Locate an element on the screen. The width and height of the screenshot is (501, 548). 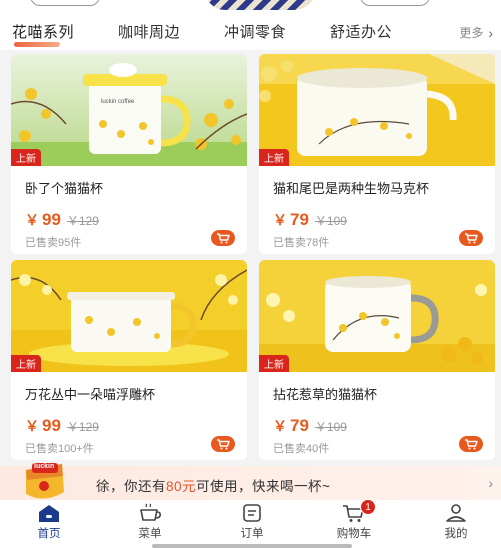
nav-menu: 菜单 is located at coordinates (150, 521).